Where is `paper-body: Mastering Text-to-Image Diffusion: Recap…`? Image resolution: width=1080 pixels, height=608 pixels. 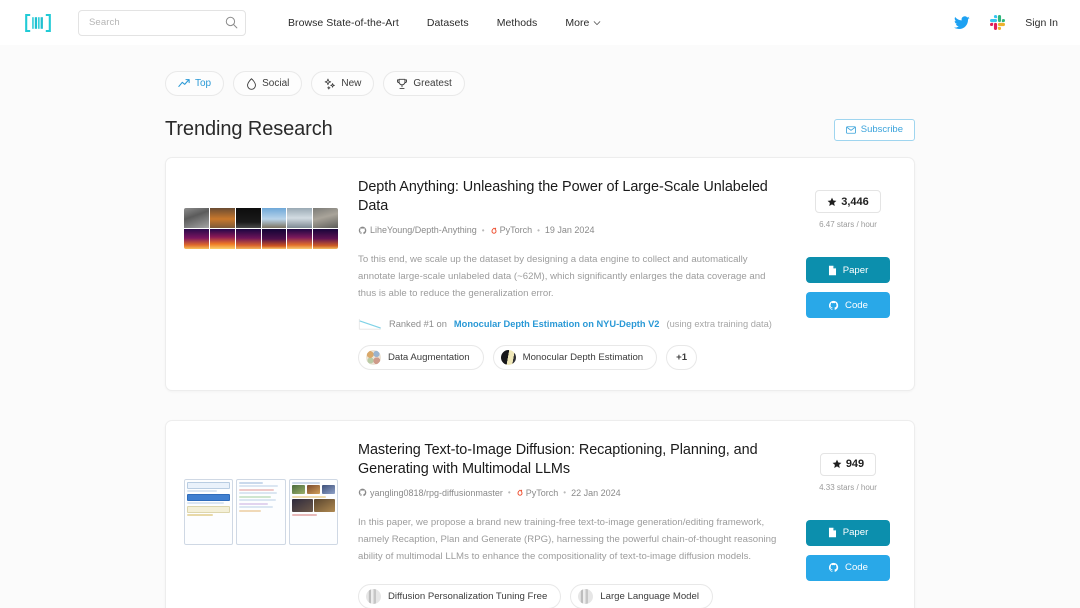
paper-body: Mastering Text-to-Image Diffusion: Recap… is located at coordinates (571, 524).